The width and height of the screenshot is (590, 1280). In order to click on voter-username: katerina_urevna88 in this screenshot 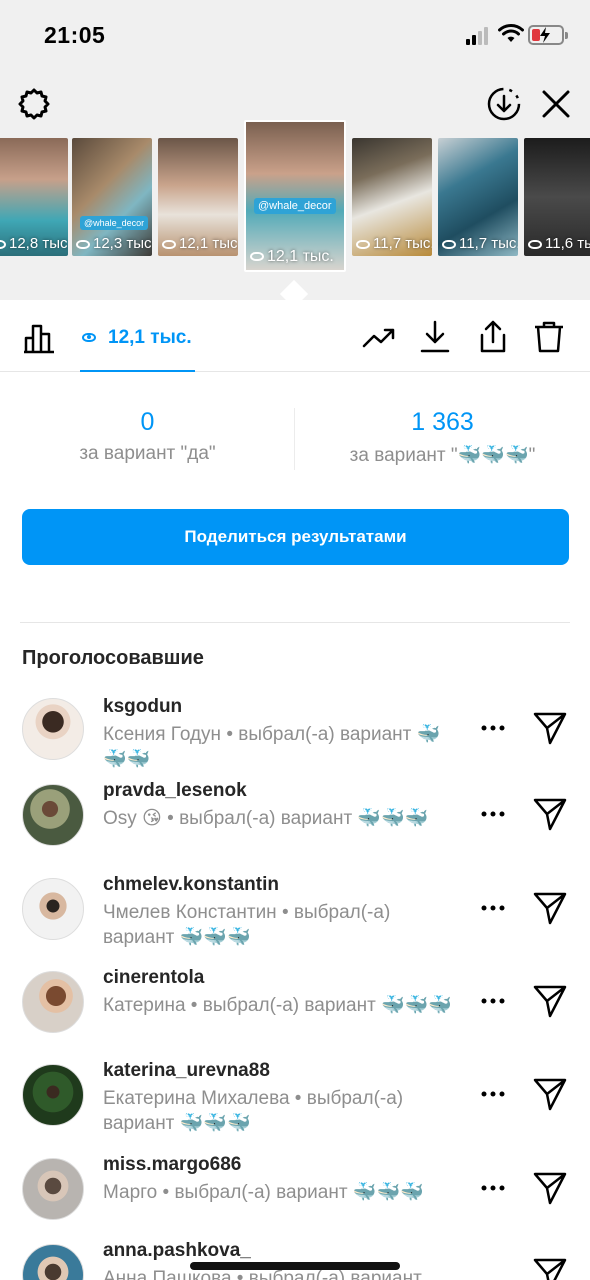, I will do `click(186, 1071)`.